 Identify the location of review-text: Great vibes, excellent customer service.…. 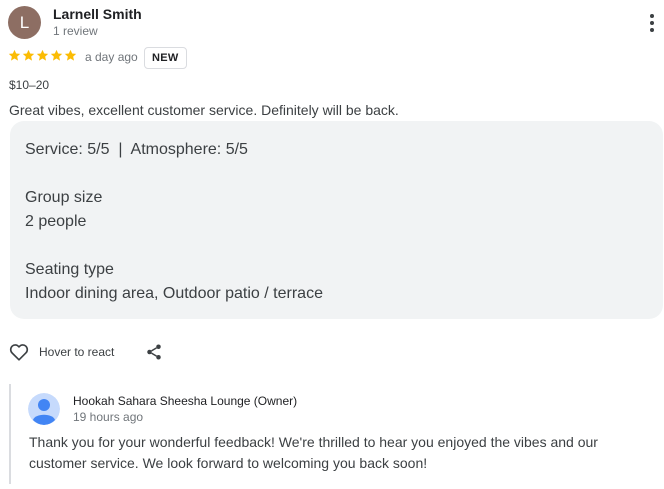
(204, 110).